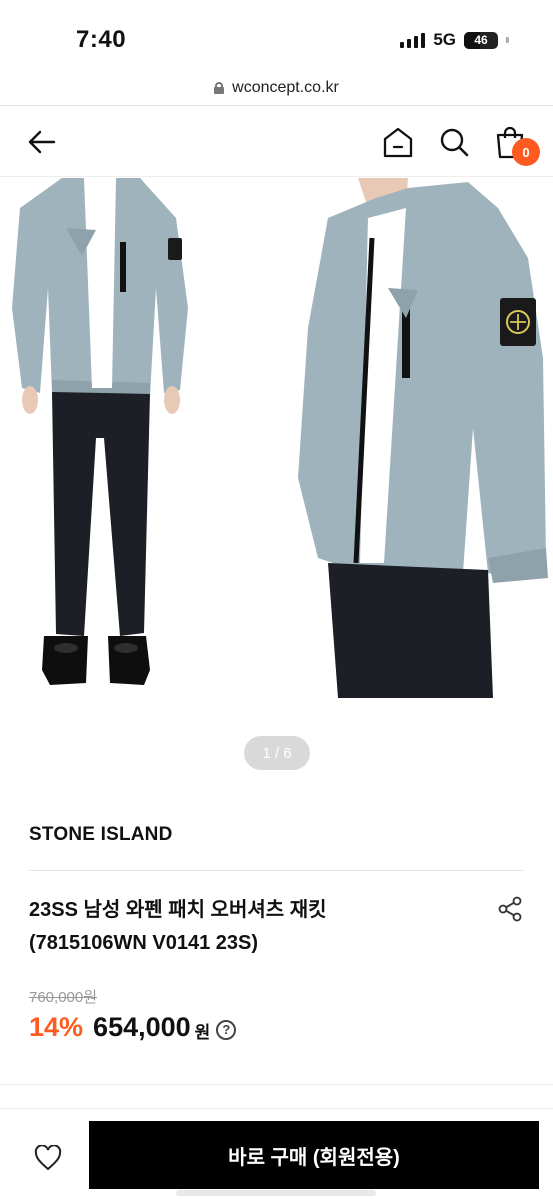 This screenshot has height=1200, width=553. I want to click on battery-text: 46, so click(481, 40).